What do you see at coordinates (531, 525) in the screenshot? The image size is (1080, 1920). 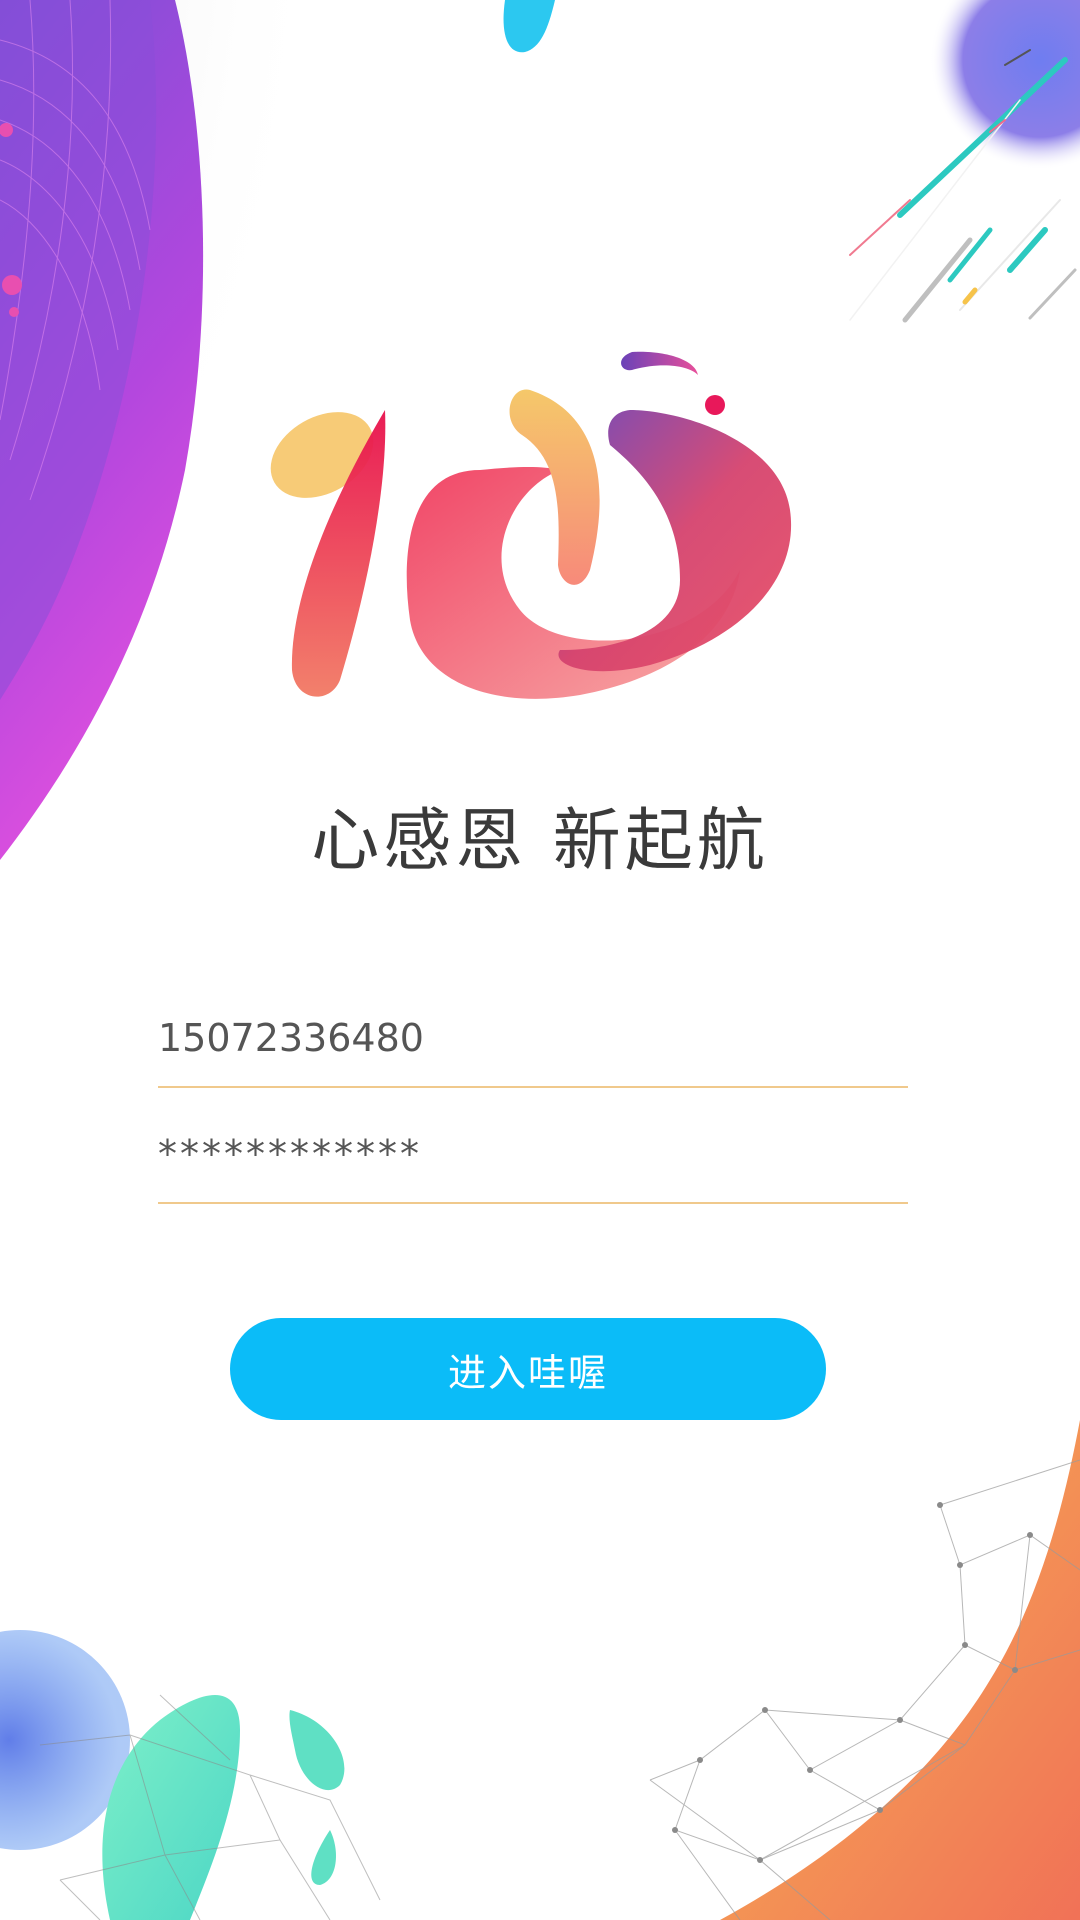 I see `heart-character-logo` at bounding box center [531, 525].